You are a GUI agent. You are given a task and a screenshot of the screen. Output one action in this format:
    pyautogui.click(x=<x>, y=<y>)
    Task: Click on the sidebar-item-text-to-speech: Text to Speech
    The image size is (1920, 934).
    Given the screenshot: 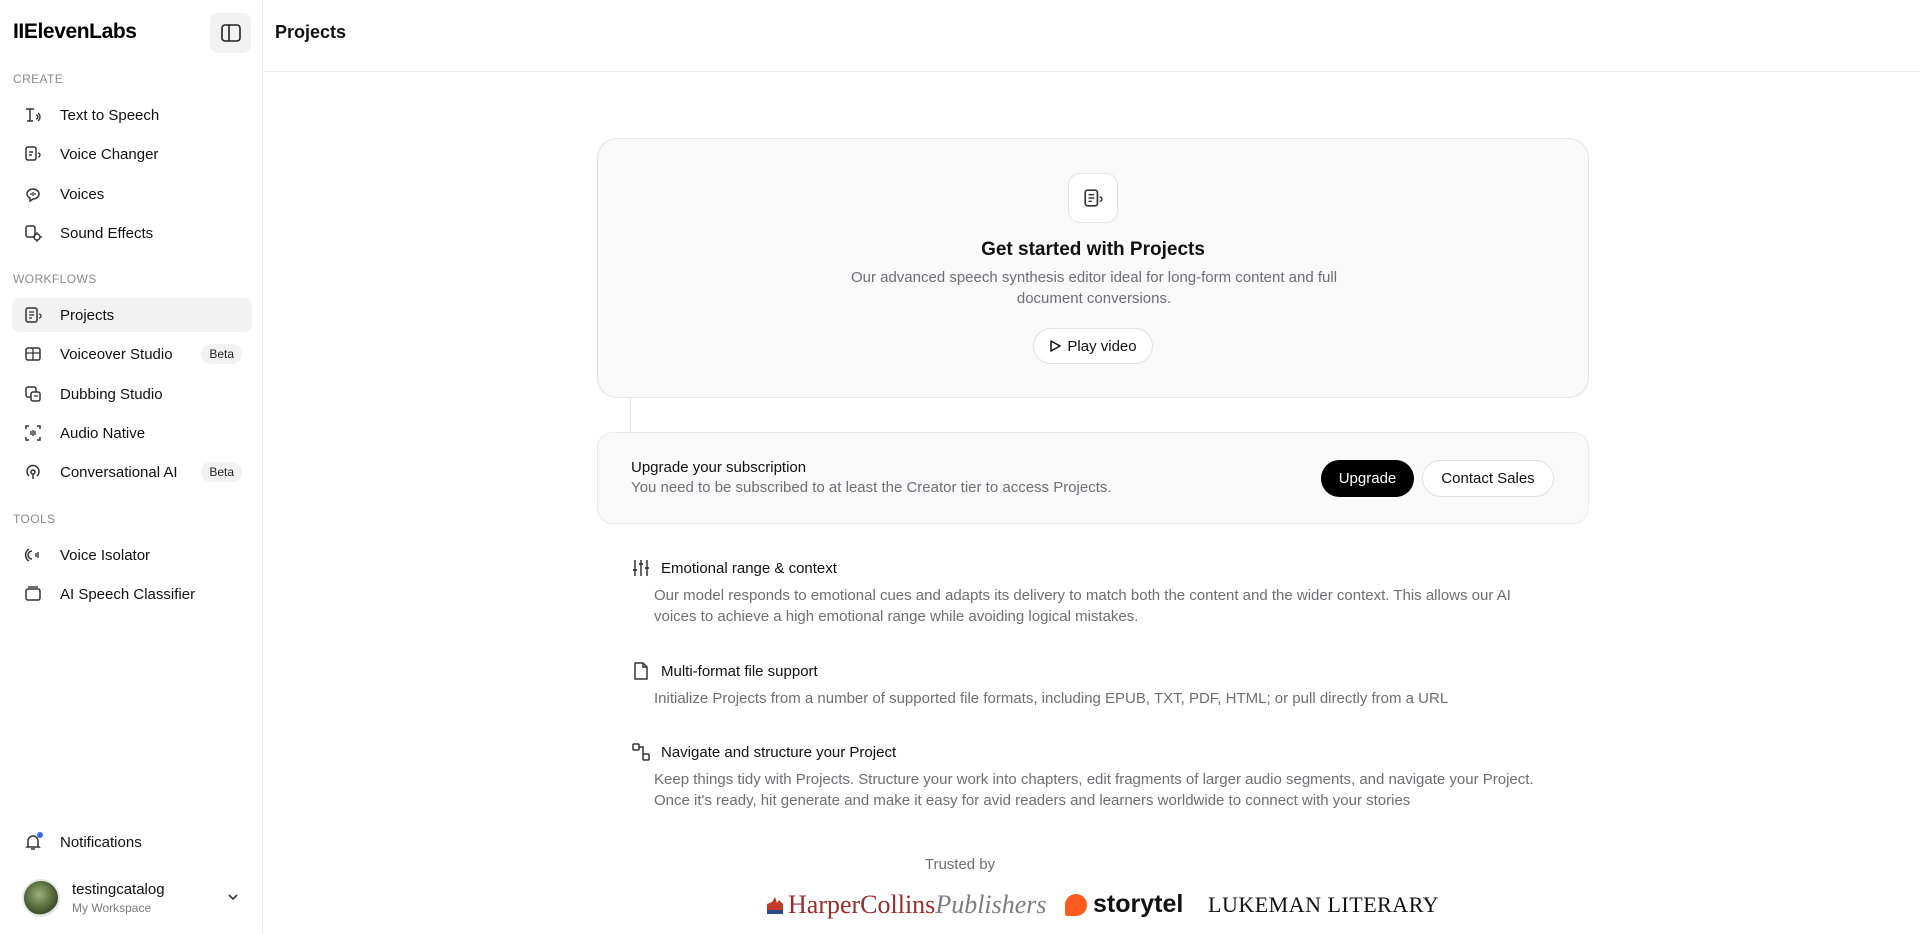 What is the action you would take?
    pyautogui.click(x=132, y=115)
    